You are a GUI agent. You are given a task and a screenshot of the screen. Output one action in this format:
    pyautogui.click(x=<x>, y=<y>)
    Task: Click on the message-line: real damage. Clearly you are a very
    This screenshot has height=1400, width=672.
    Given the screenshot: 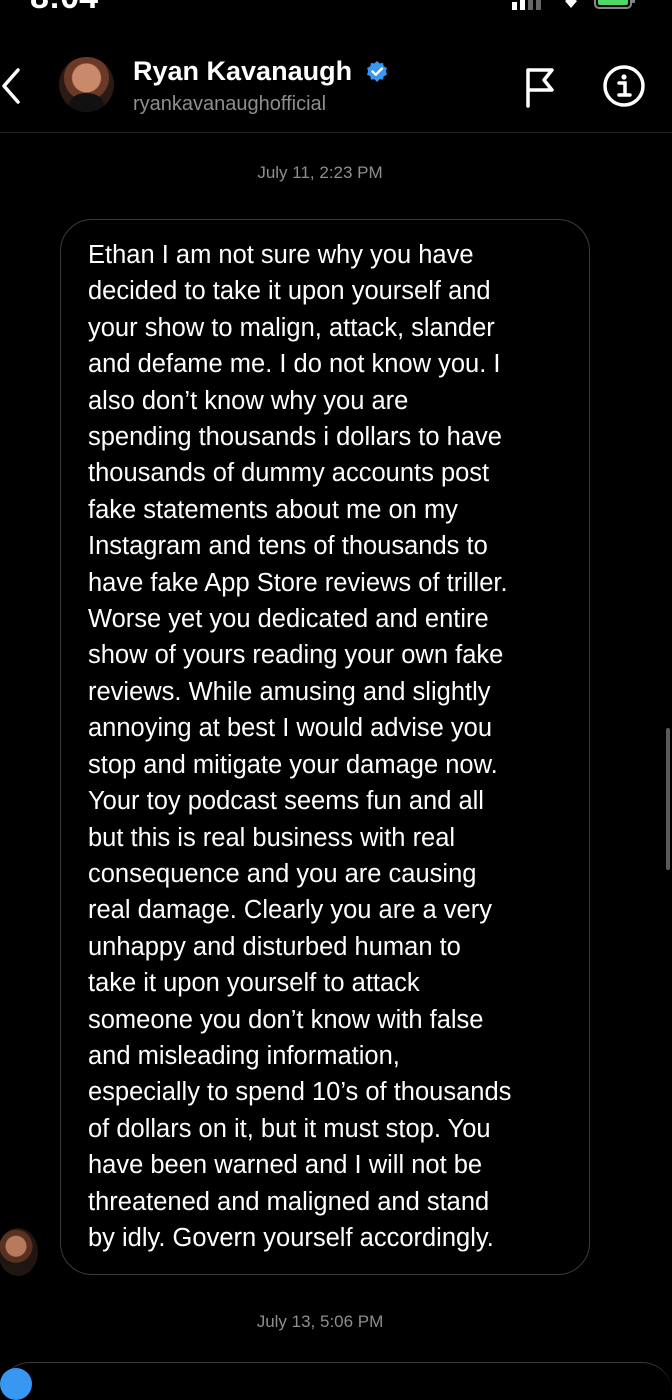 What is the action you would take?
    pyautogui.click(x=290, y=910)
    